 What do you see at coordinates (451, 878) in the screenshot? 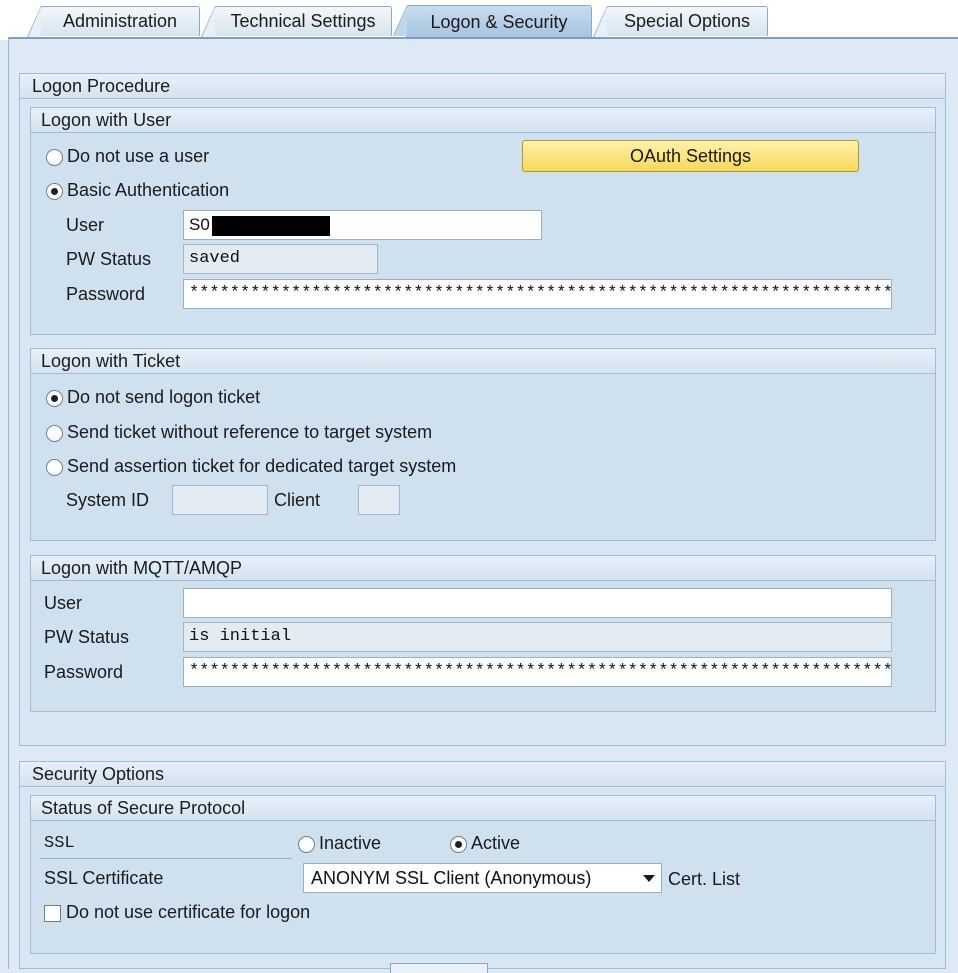
I see `ssl-certificate-value: ANONYM SSL Client (Anonymous)` at bounding box center [451, 878].